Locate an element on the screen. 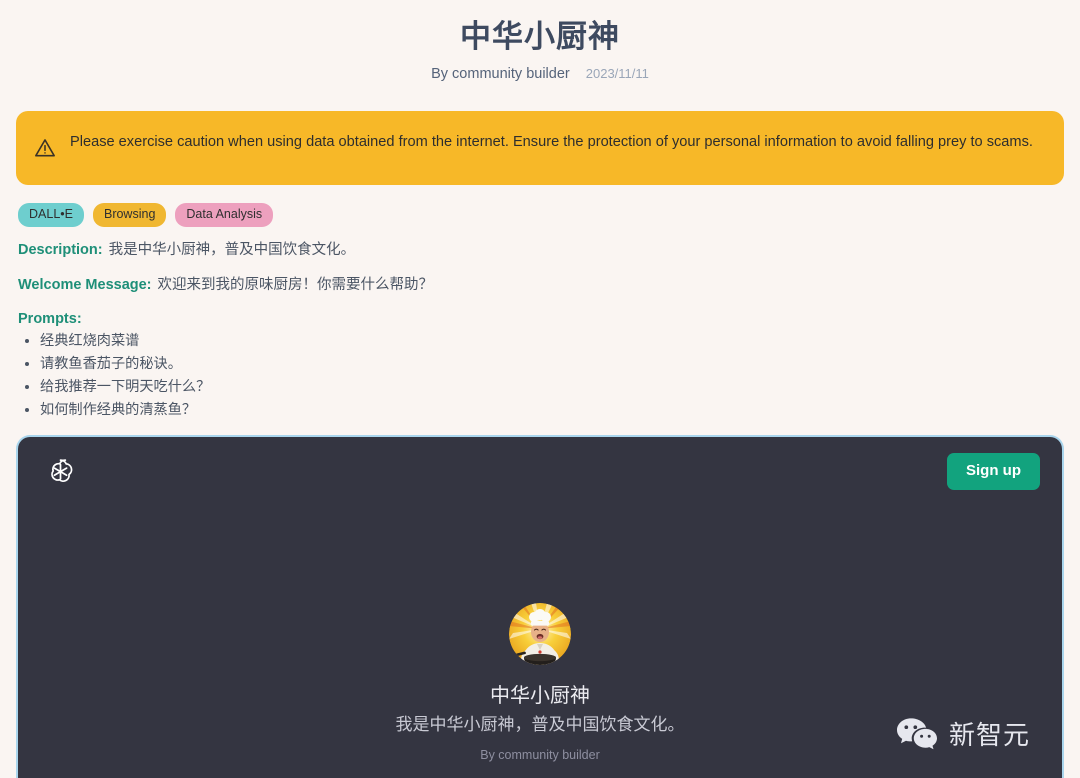 Image resolution: width=1080 pixels, height=778 pixels. gpt-name: 中华小厨神 is located at coordinates (540, 696).